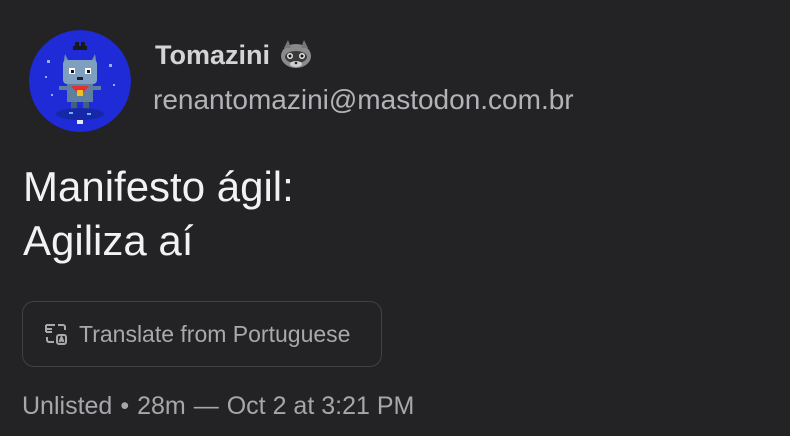 Image resolution: width=790 pixels, height=436 pixels. Describe the element at coordinates (215, 333) in the screenshot. I see `translate-label: Translate from Portuguese` at that location.